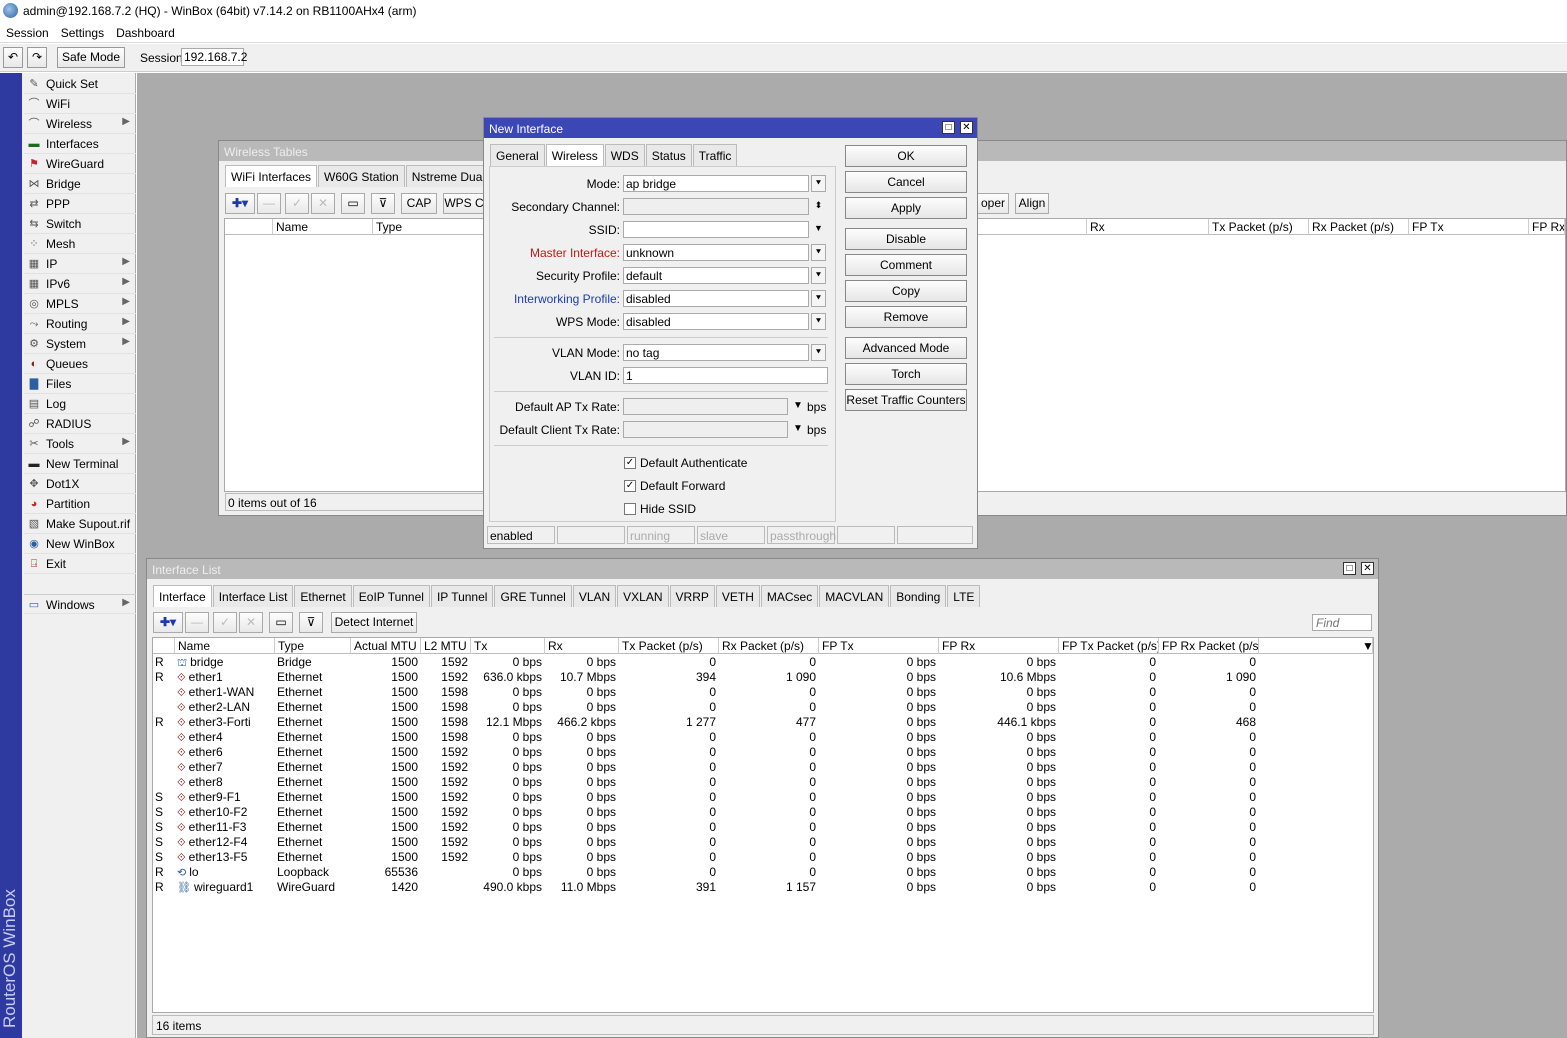 The width and height of the screenshot is (1567, 1038). I want to click on sidebar-item-wireguard: ⚑ WireGuard, so click(80, 164).